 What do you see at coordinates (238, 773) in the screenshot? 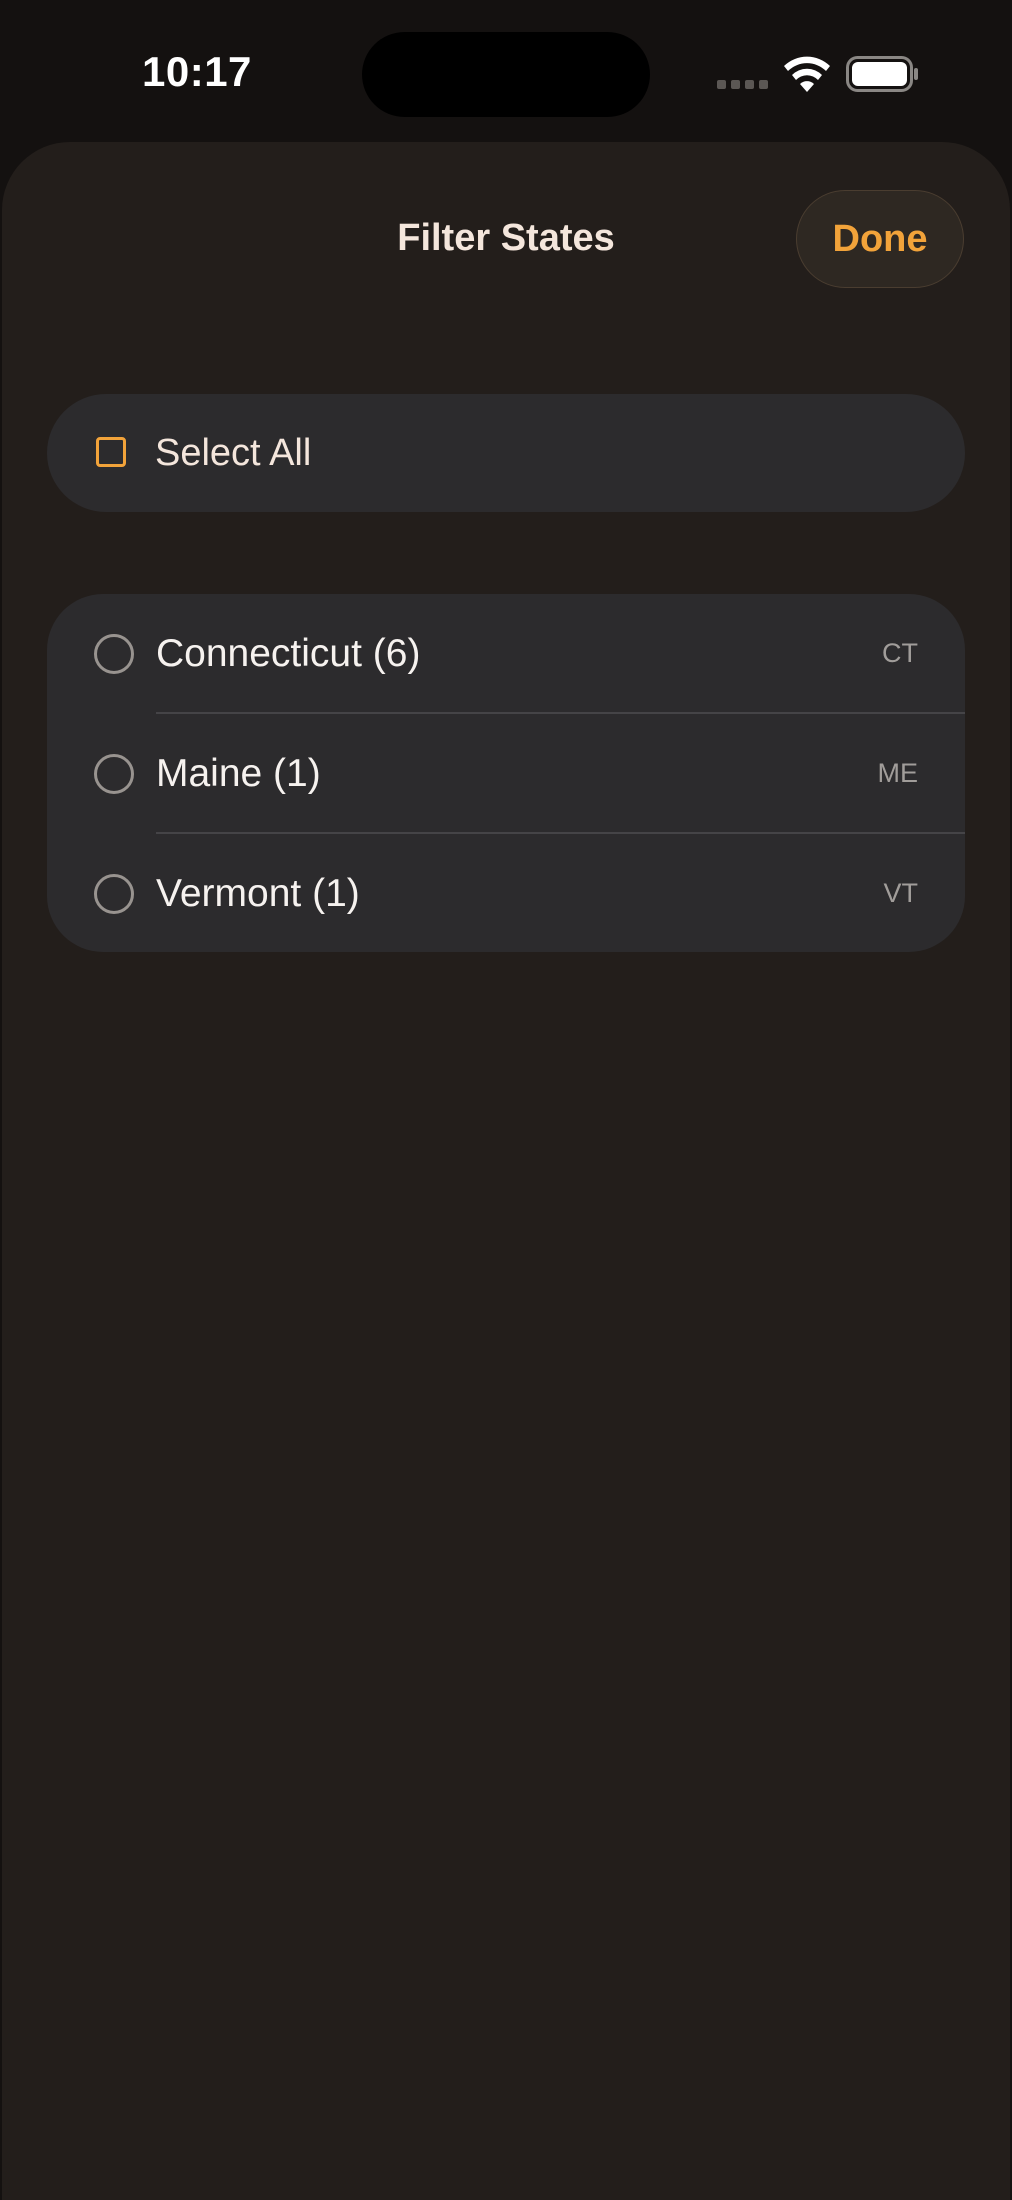
I see `state-name: Maine (1)` at bounding box center [238, 773].